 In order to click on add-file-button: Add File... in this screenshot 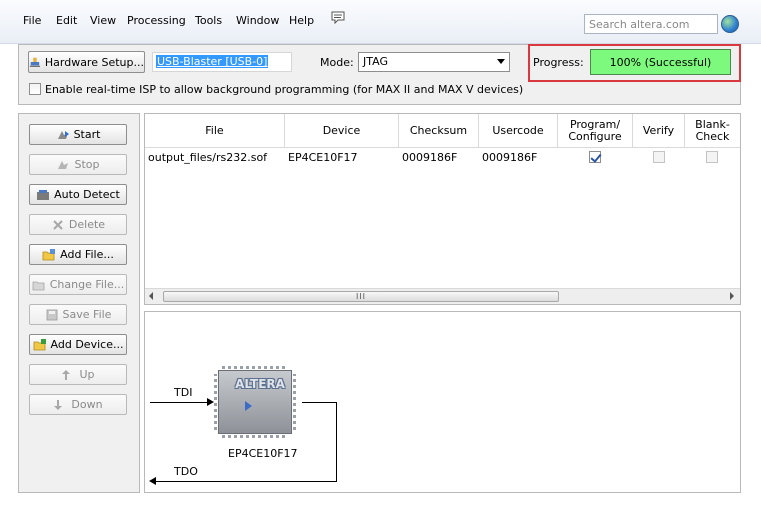, I will do `click(78, 254)`.